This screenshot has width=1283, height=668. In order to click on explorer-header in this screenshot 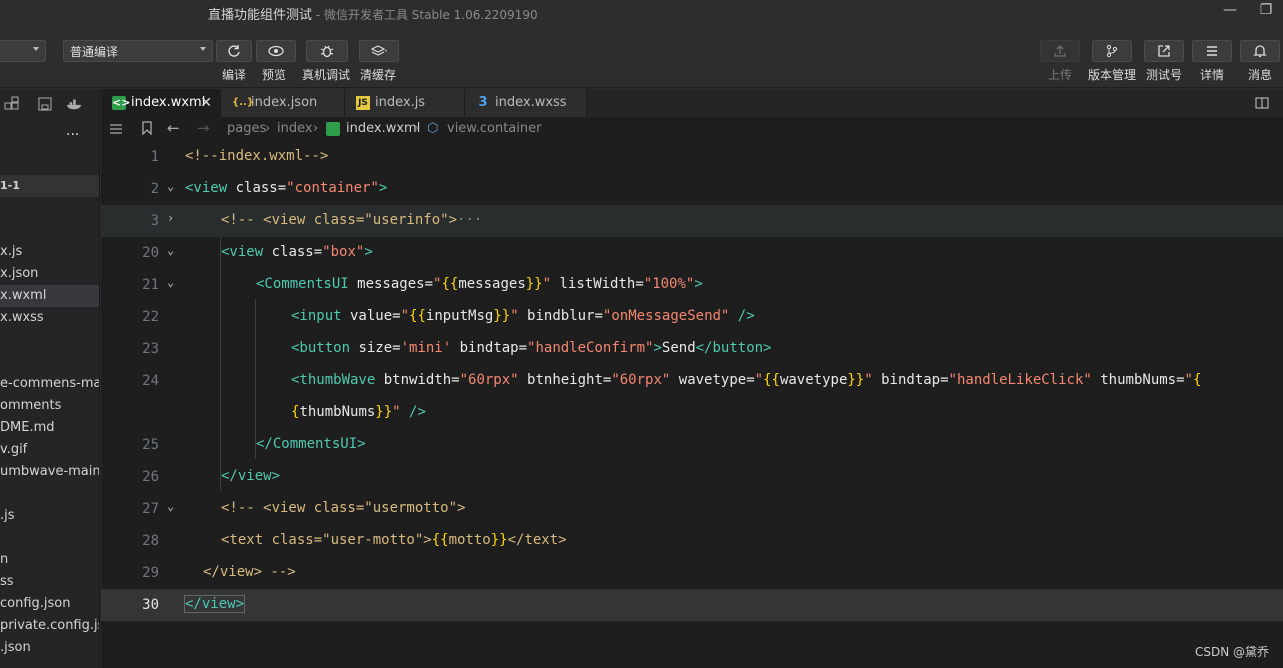, I will do `click(49, 104)`.